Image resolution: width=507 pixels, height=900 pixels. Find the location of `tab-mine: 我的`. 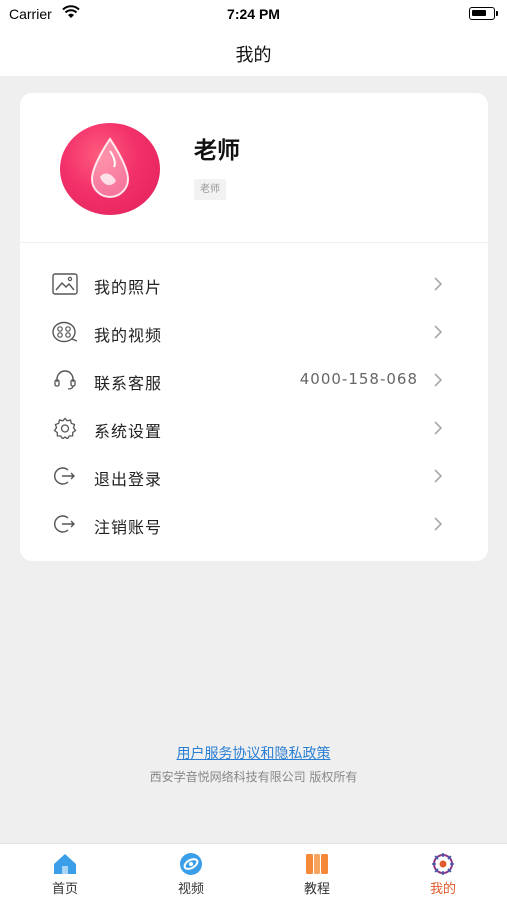

tab-mine: 我的 is located at coordinates (443, 872).